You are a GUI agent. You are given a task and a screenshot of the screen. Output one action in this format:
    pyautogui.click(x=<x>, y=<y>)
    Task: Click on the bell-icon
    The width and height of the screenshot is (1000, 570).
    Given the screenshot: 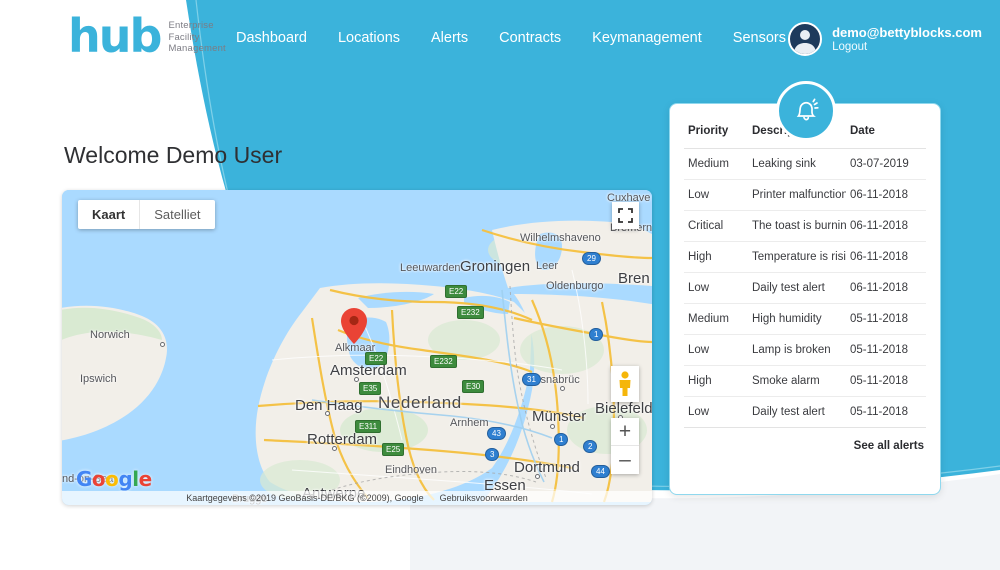 What is the action you would take?
    pyautogui.click(x=806, y=111)
    